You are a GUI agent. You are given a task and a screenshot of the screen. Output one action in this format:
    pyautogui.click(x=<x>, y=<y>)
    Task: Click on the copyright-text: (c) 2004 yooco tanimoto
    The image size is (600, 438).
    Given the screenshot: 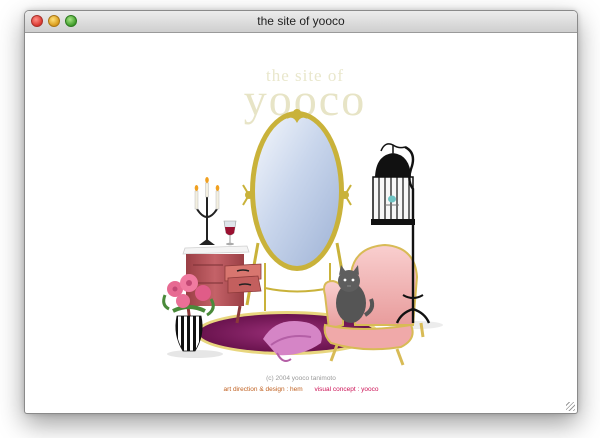 What is the action you would take?
    pyautogui.click(x=301, y=378)
    